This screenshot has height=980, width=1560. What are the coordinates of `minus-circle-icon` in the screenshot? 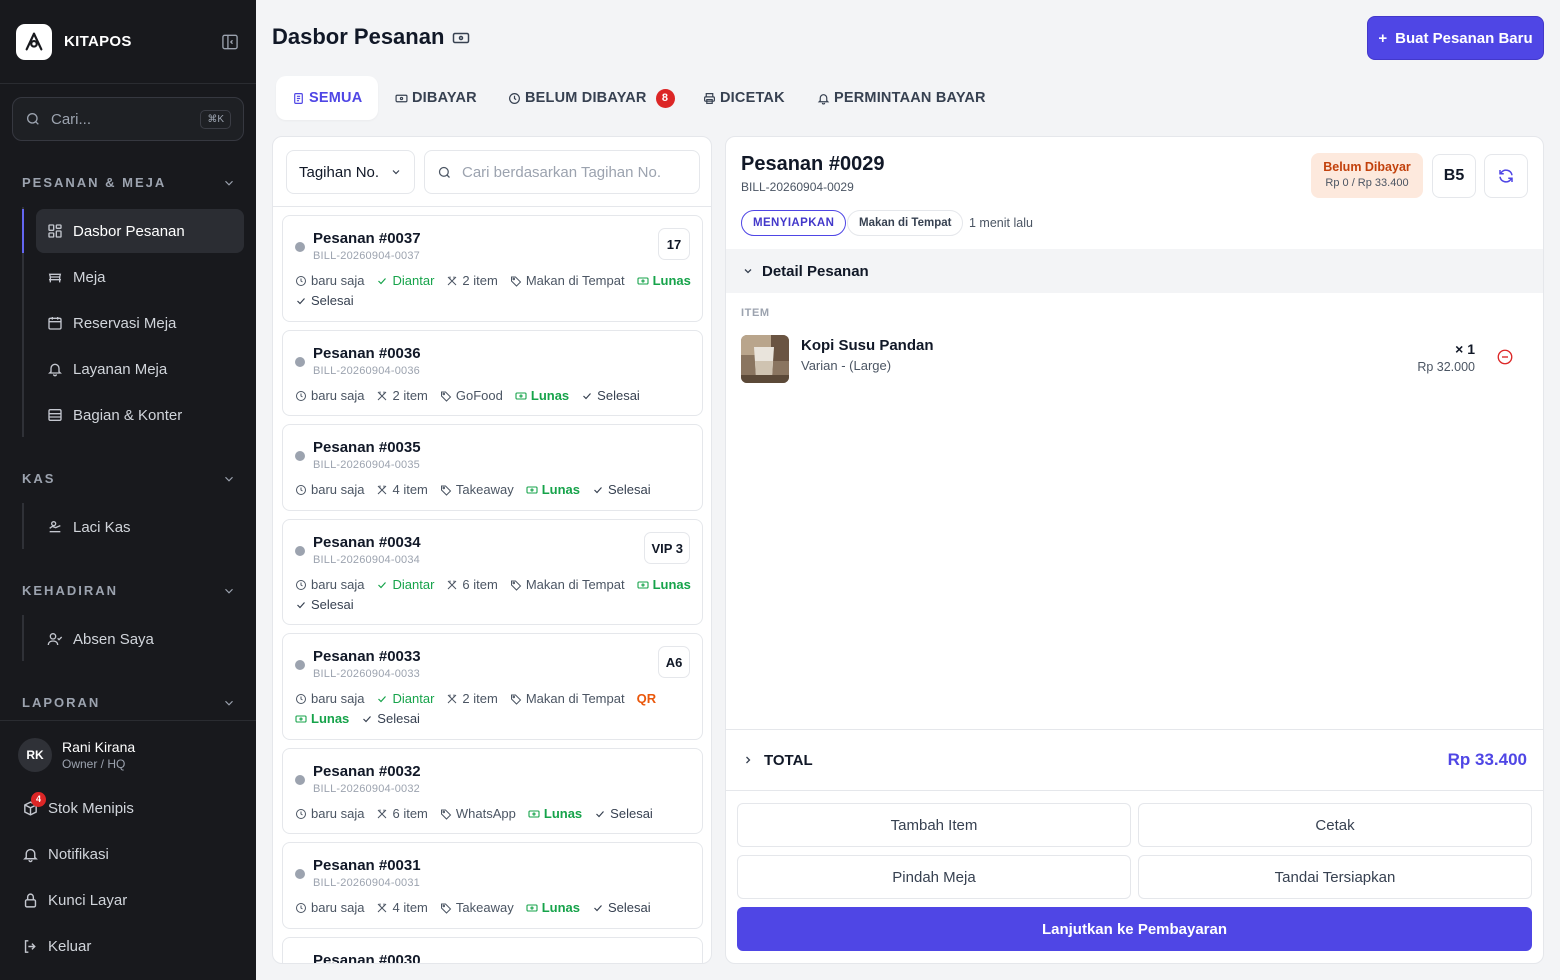 It's located at (1505, 357).